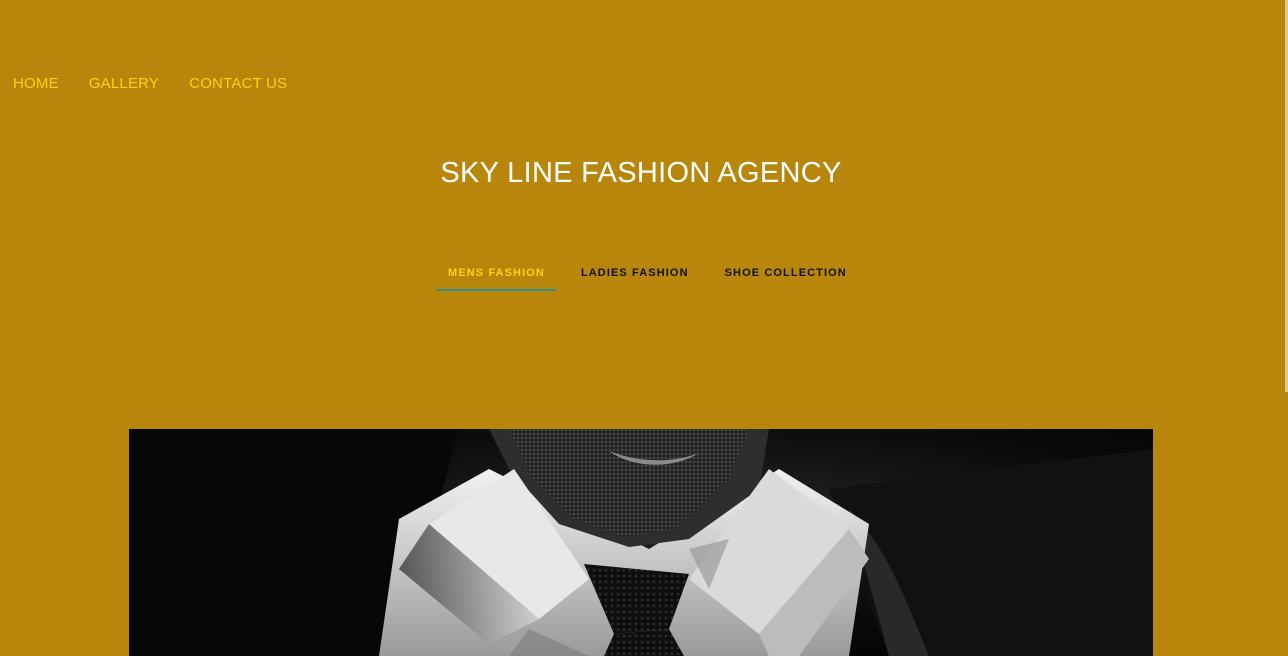 The image size is (1288, 656). Describe the element at coordinates (496, 277) in the screenshot. I see `tab-mens-fashion: MENS FASHION` at that location.